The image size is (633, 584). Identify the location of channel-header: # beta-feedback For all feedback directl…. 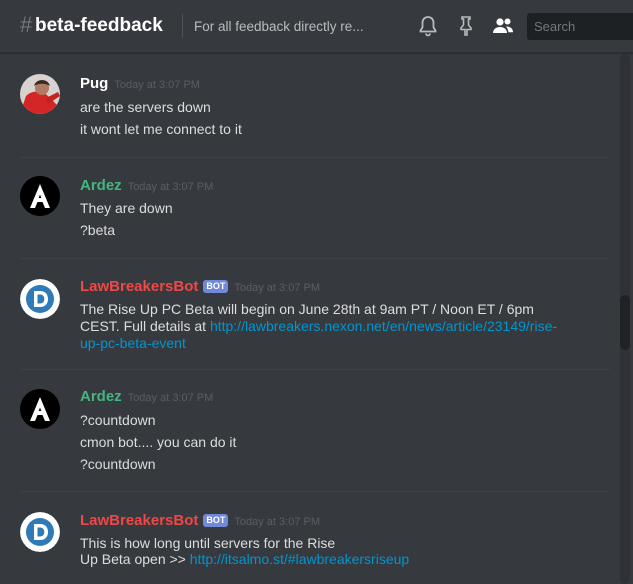
(316, 26).